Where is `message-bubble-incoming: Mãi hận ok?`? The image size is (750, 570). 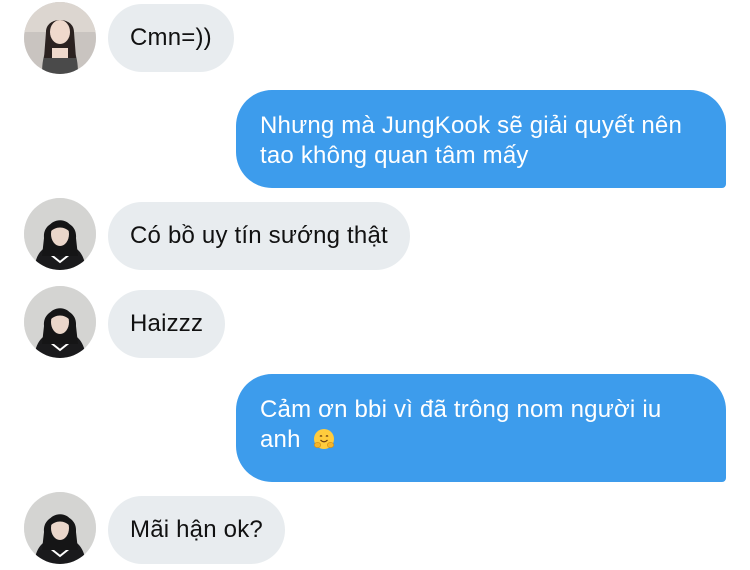
message-bubble-incoming: Mãi hận ok? is located at coordinates (196, 530).